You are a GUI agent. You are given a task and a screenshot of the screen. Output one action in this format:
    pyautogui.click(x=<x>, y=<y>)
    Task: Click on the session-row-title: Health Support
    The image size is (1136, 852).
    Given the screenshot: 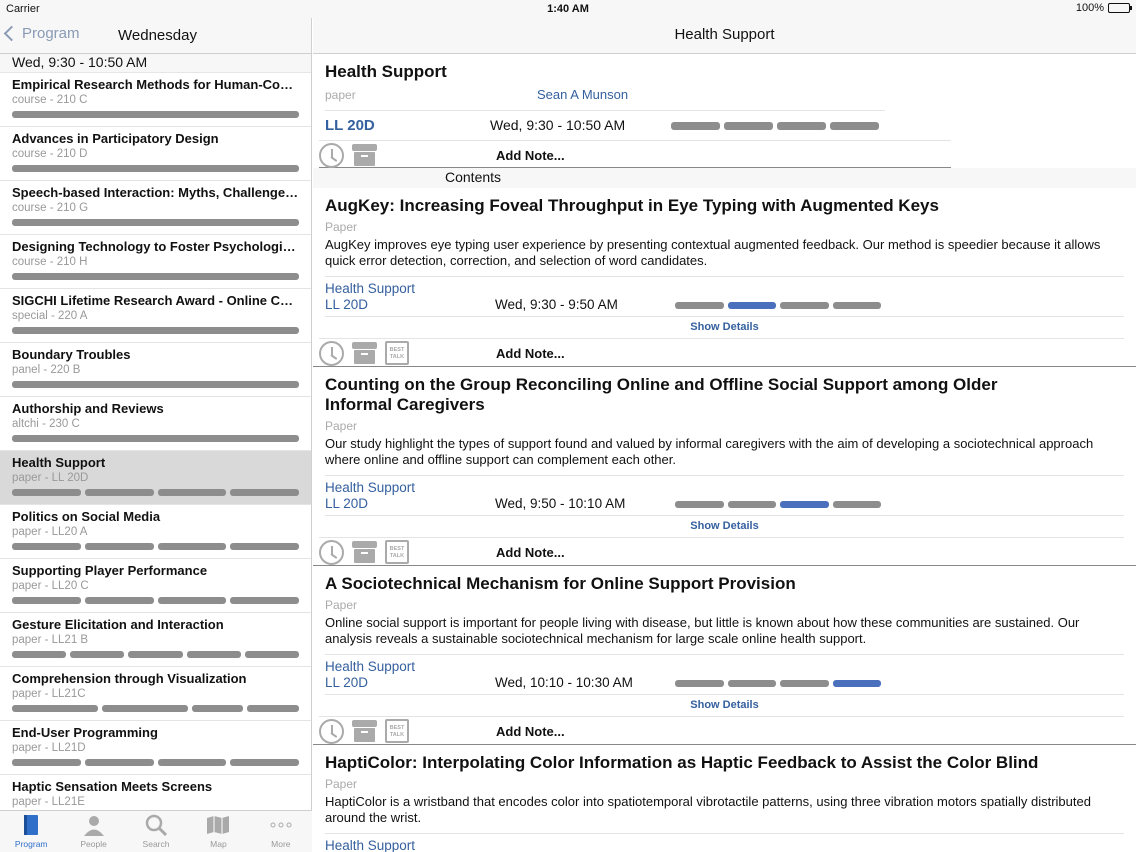 What is the action you would take?
    pyautogui.click(x=59, y=462)
    